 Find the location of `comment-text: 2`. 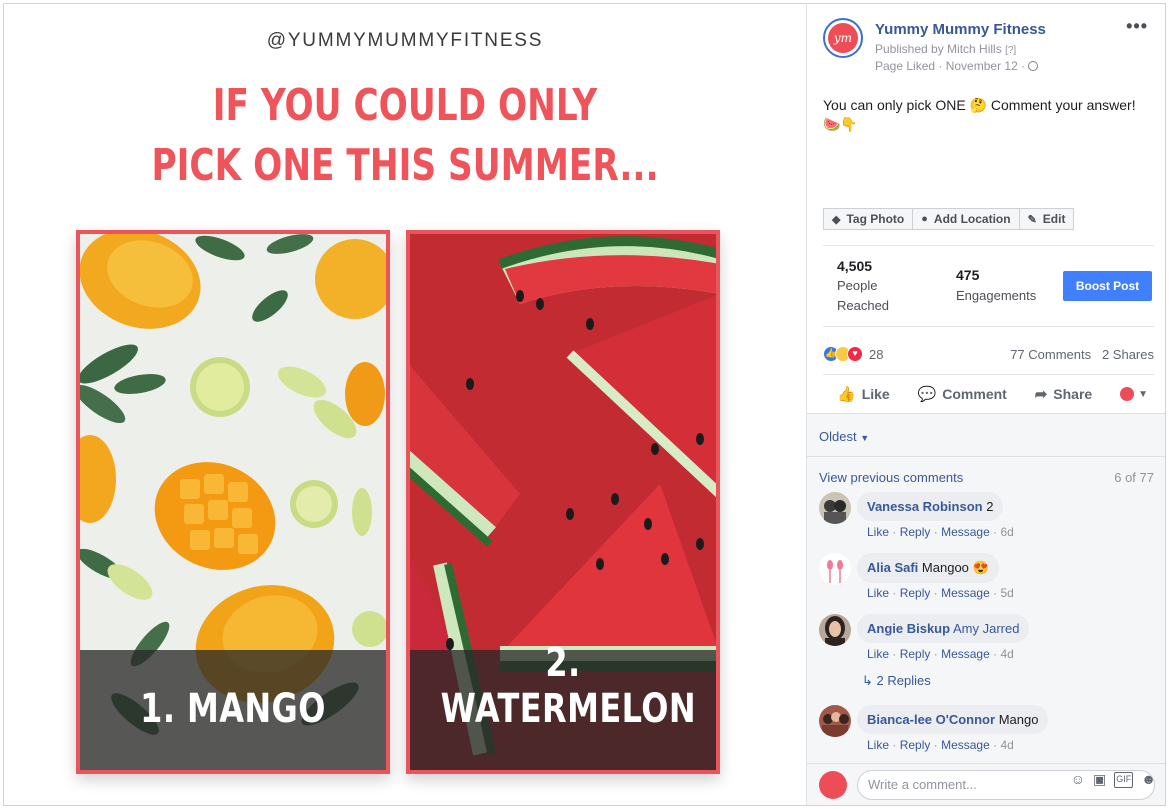

comment-text: 2 is located at coordinates (990, 506).